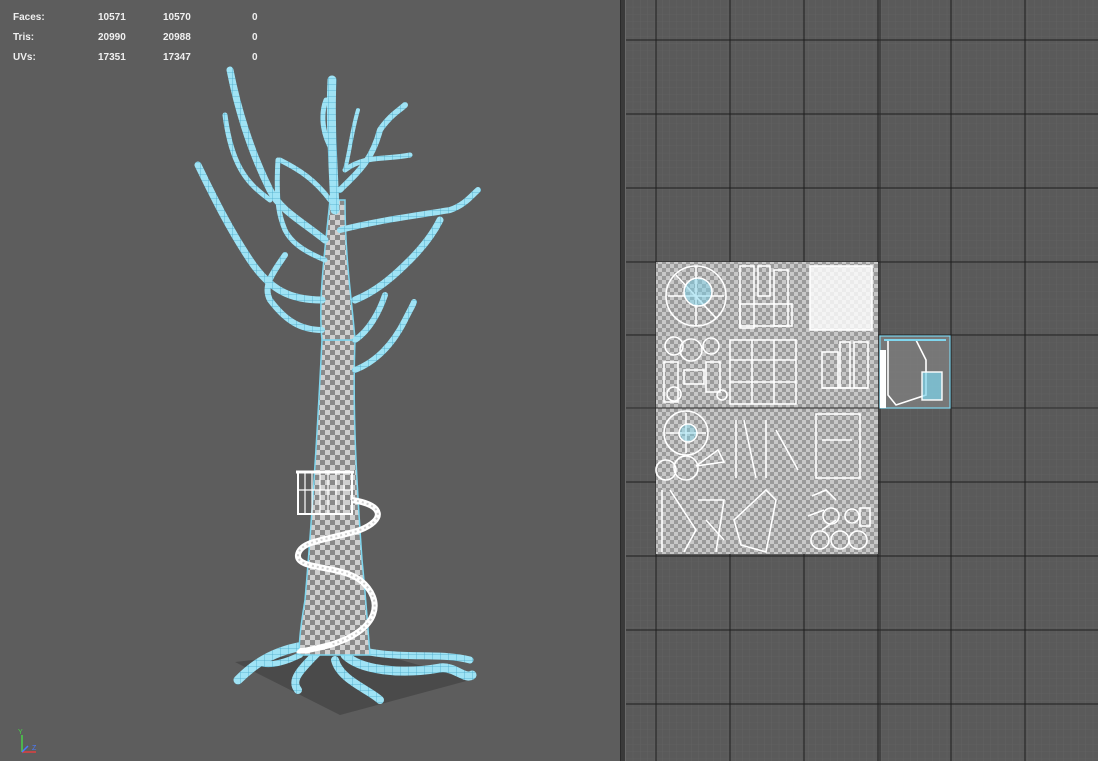  Describe the element at coordinates (34, 748) in the screenshot. I see `axis-z-label: Z` at that location.